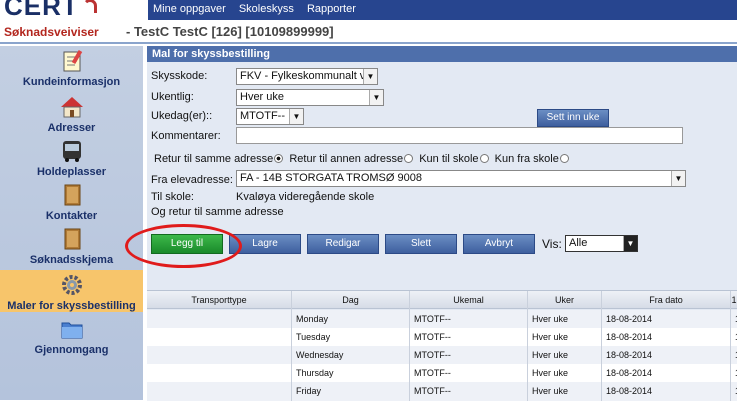  Describe the element at coordinates (578, 243) in the screenshot. I see `select-value: Alle` at that location.